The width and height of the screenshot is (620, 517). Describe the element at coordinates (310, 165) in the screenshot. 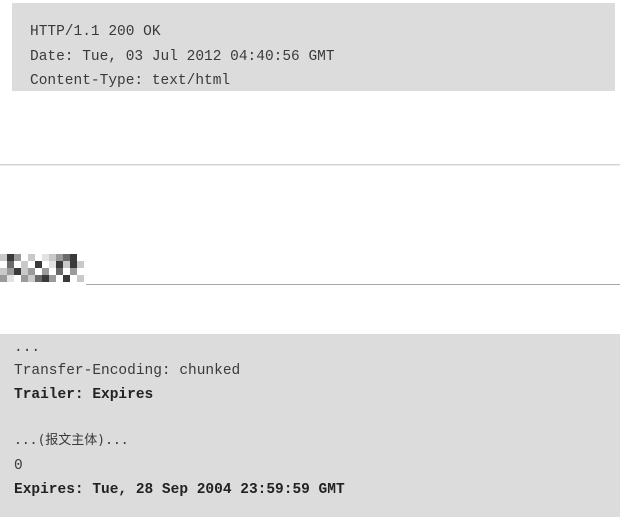

I see `section-divider` at that location.